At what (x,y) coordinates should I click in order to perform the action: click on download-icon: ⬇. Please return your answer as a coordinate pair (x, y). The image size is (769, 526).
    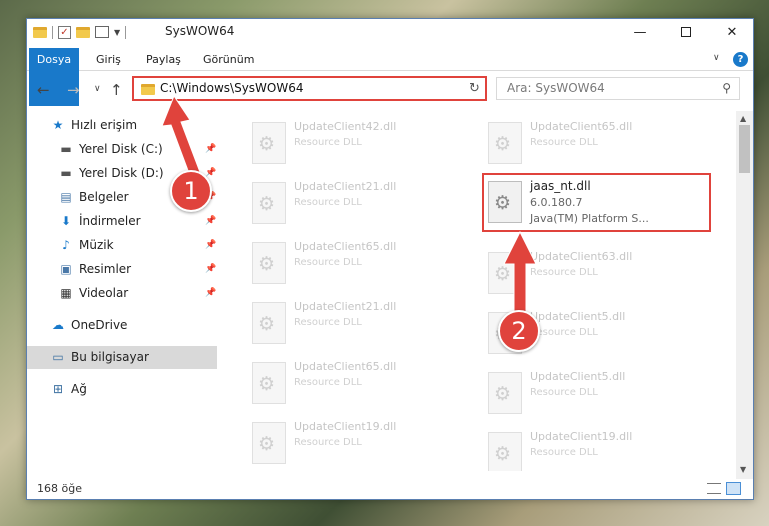
    Looking at the image, I should click on (66, 221).